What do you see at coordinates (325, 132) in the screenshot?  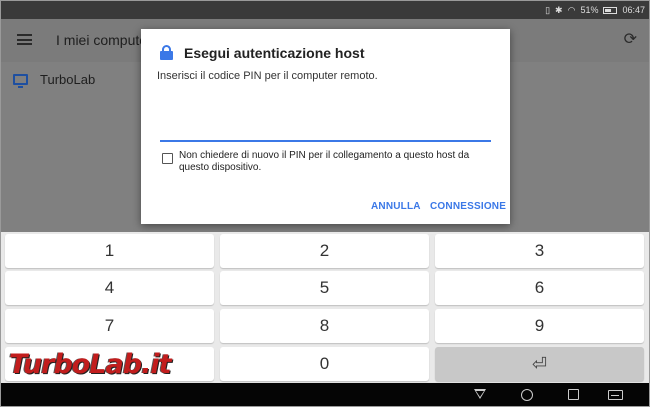 I see `pin-input` at bounding box center [325, 132].